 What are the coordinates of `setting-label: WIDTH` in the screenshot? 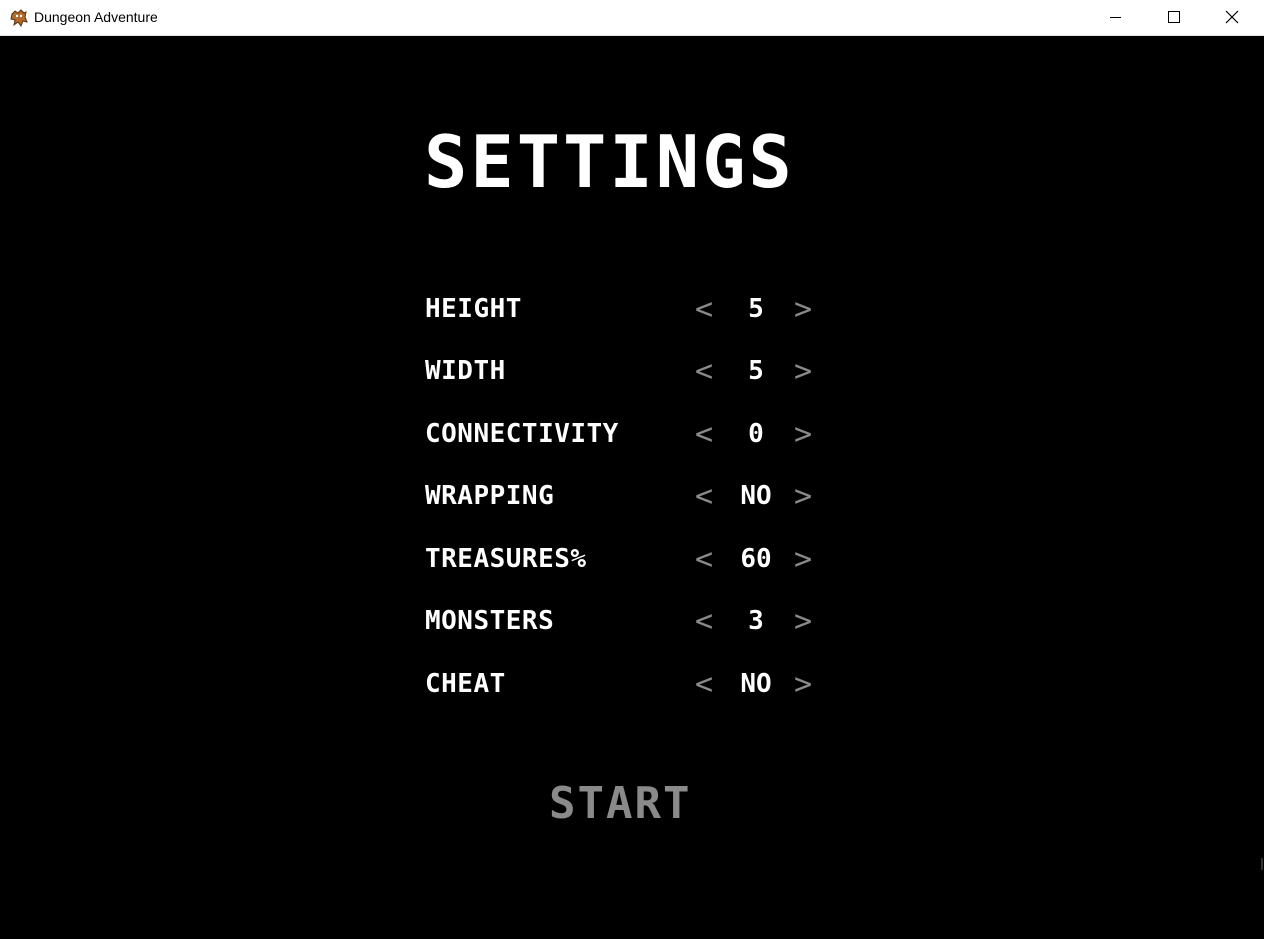 It's located at (465, 371).